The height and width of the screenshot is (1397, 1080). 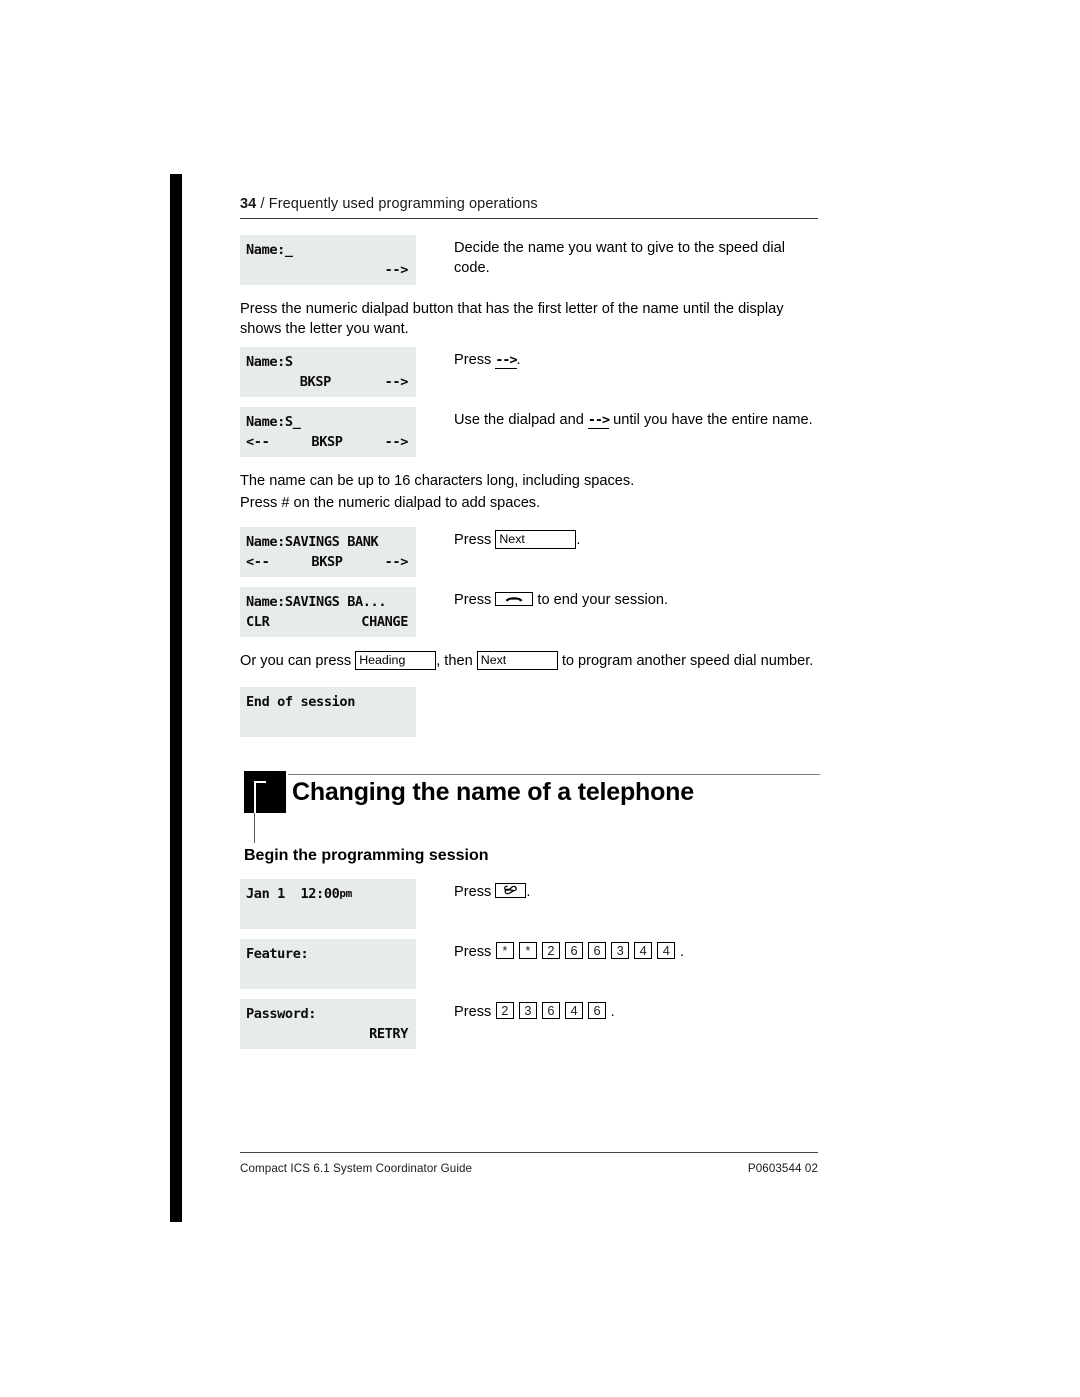 I want to click on step-instruction: Press to end your session., so click(x=618, y=598).